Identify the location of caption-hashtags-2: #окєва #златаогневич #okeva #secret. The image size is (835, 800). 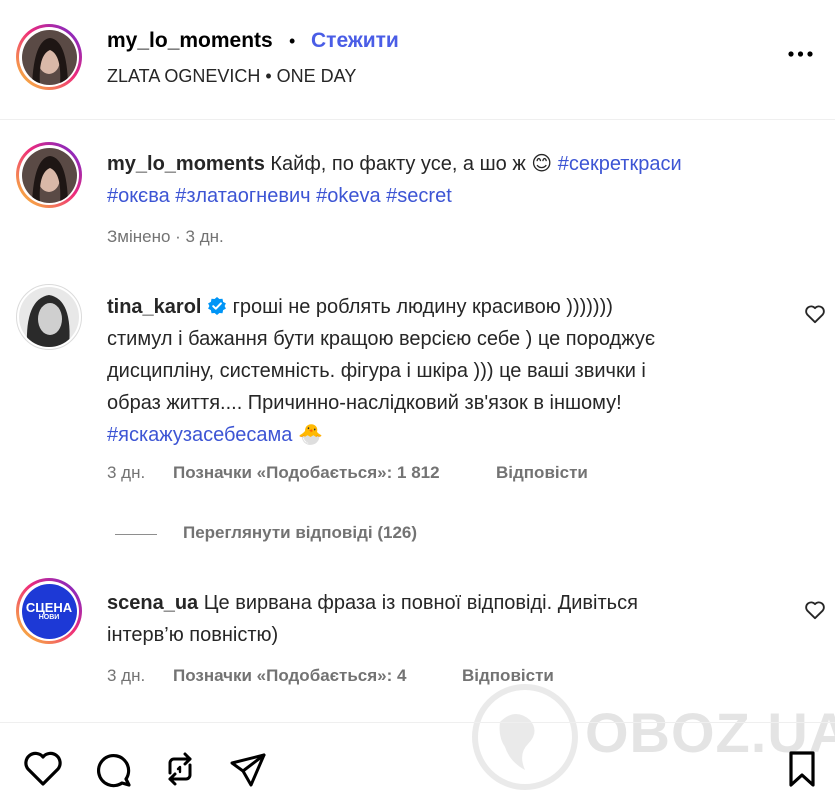
(279, 196).